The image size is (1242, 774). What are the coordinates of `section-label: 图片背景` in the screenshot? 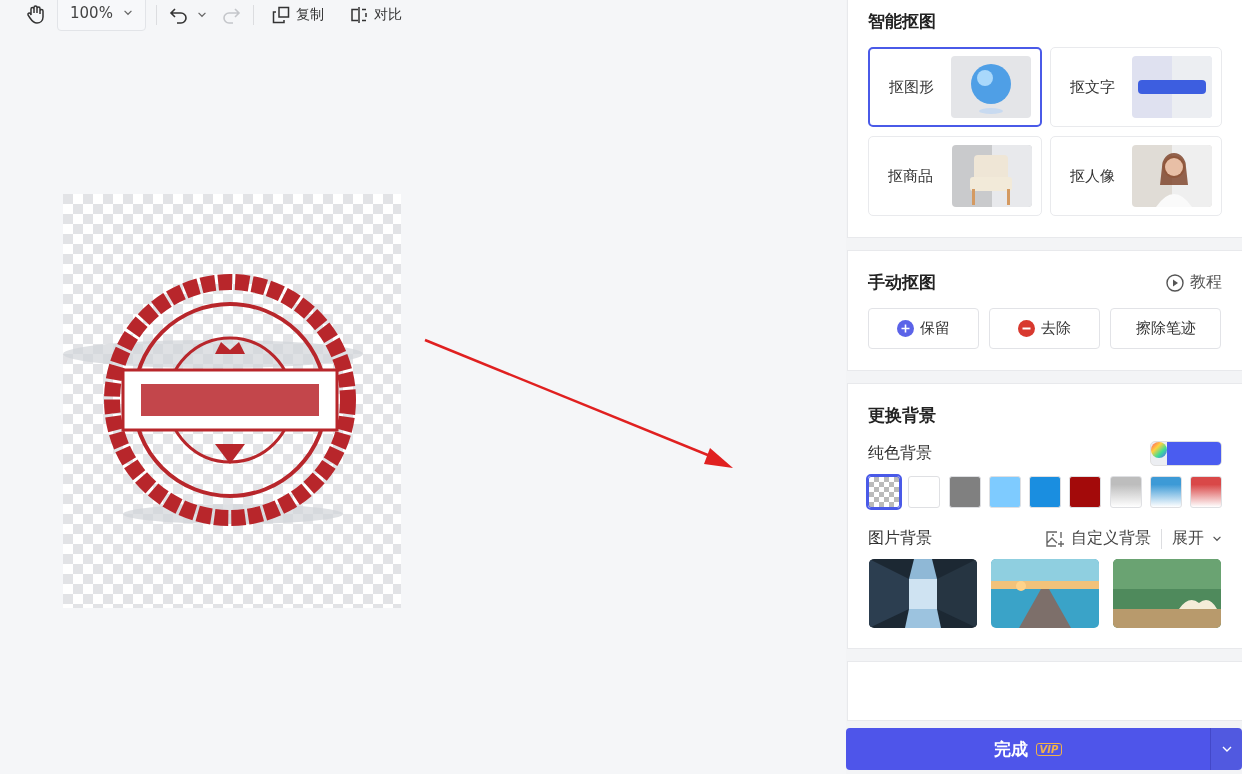 It's located at (900, 538).